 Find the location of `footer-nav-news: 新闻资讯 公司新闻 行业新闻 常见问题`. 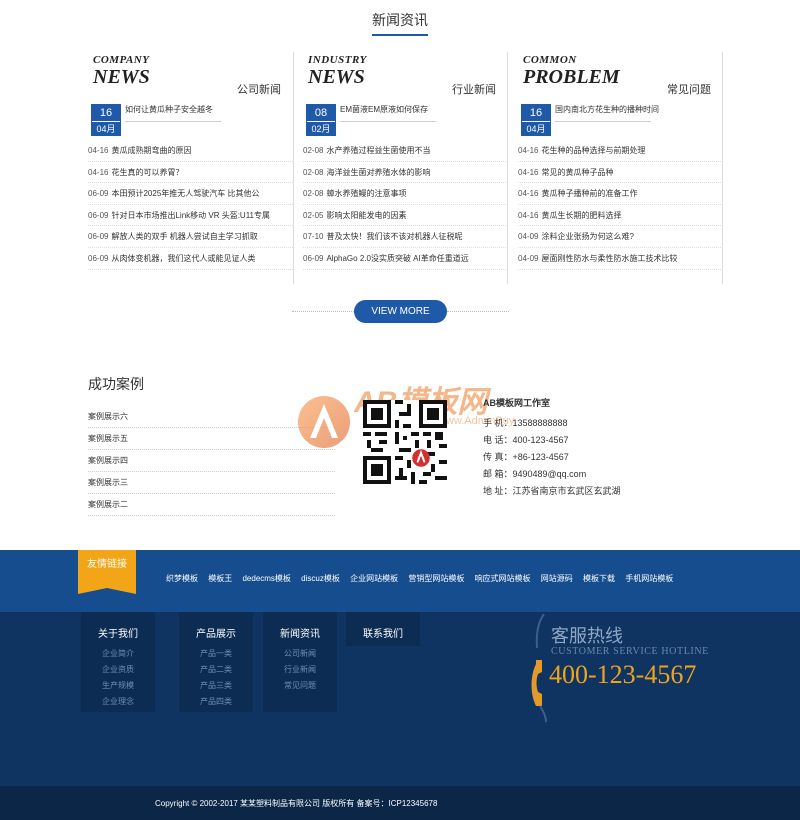

footer-nav-news: 新闻资讯 公司新闻 行业新闻 常见问题 is located at coordinates (300, 662).